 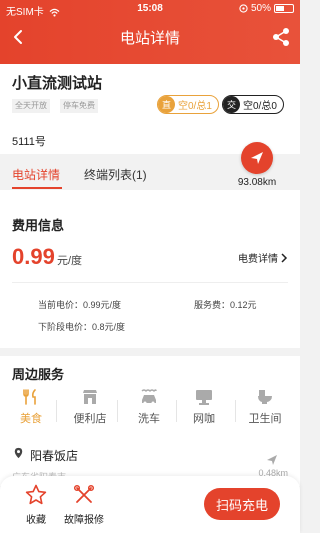 I want to click on tab-terminal-list: 终端列表(1), so click(x=115, y=174).